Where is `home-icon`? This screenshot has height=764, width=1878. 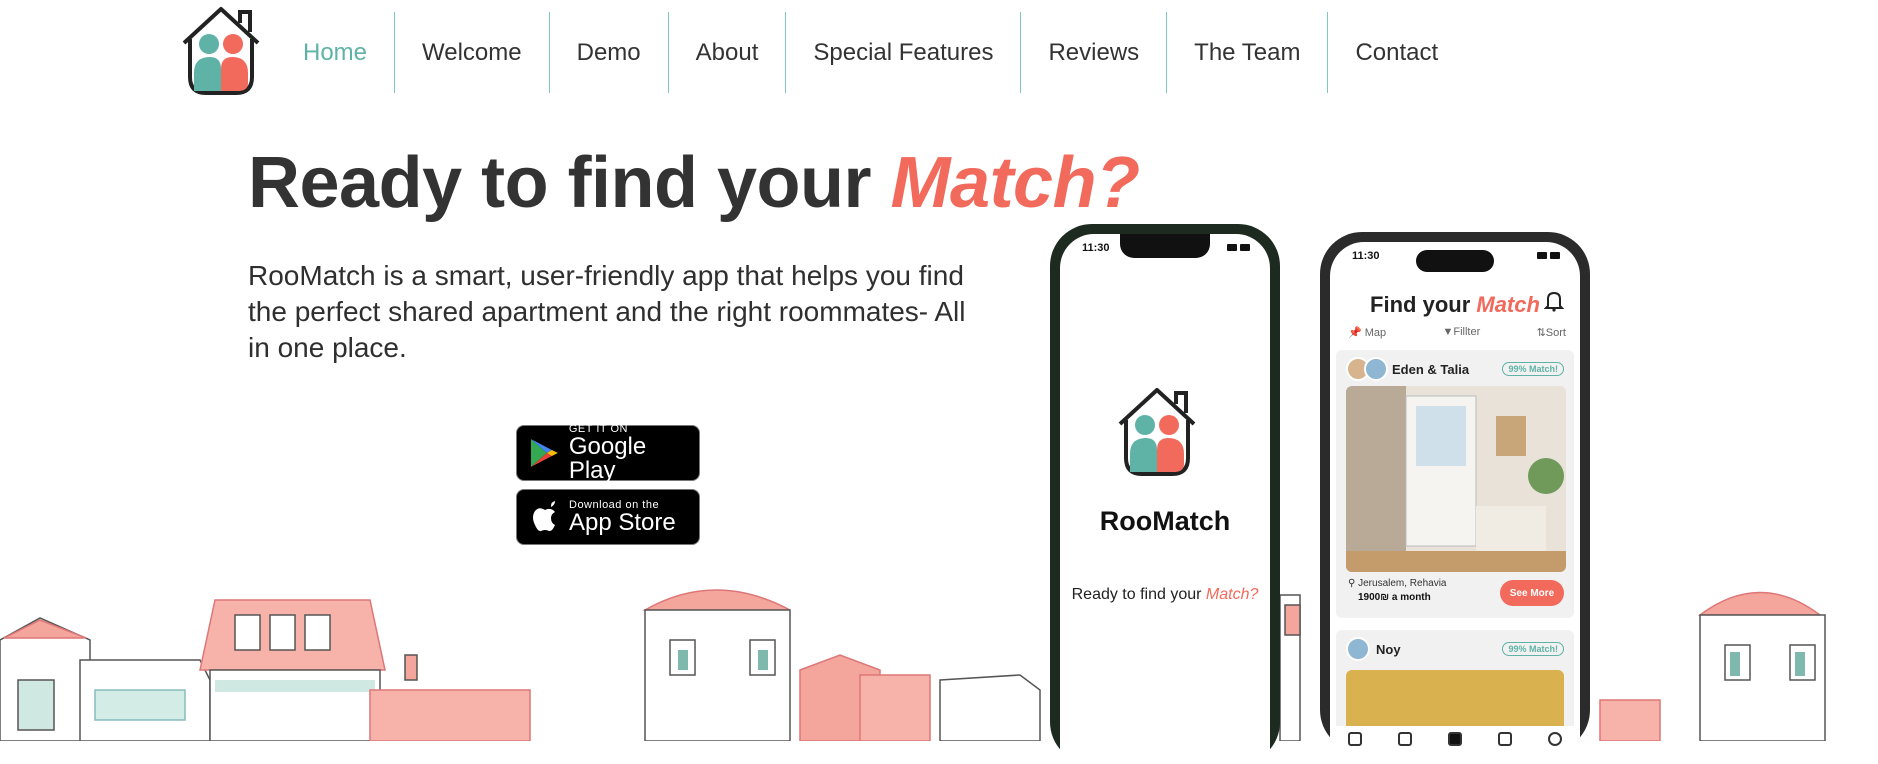 home-icon is located at coordinates (1455, 739).